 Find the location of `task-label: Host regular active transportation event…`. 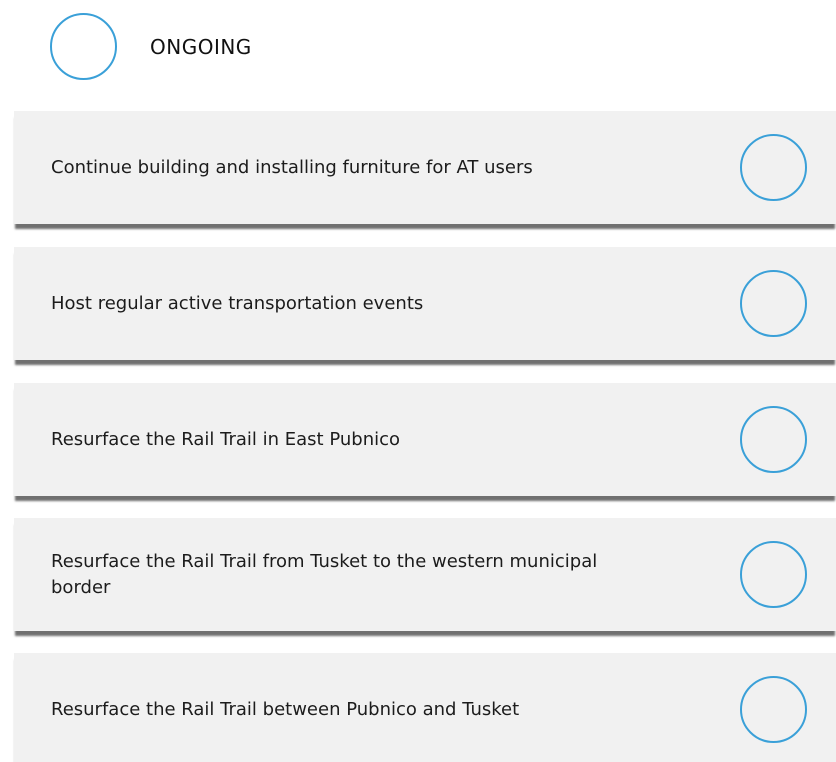

task-label: Host regular active transportation event… is located at coordinates (237, 303).